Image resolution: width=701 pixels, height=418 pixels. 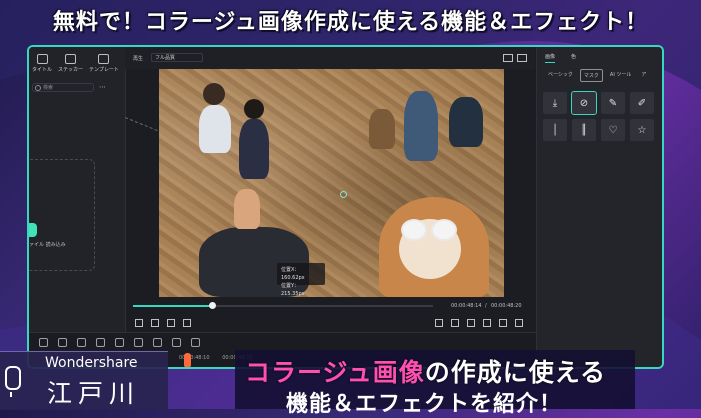 What do you see at coordinates (584, 103) in the screenshot?
I see `no-mask-icon: ⊘` at bounding box center [584, 103].